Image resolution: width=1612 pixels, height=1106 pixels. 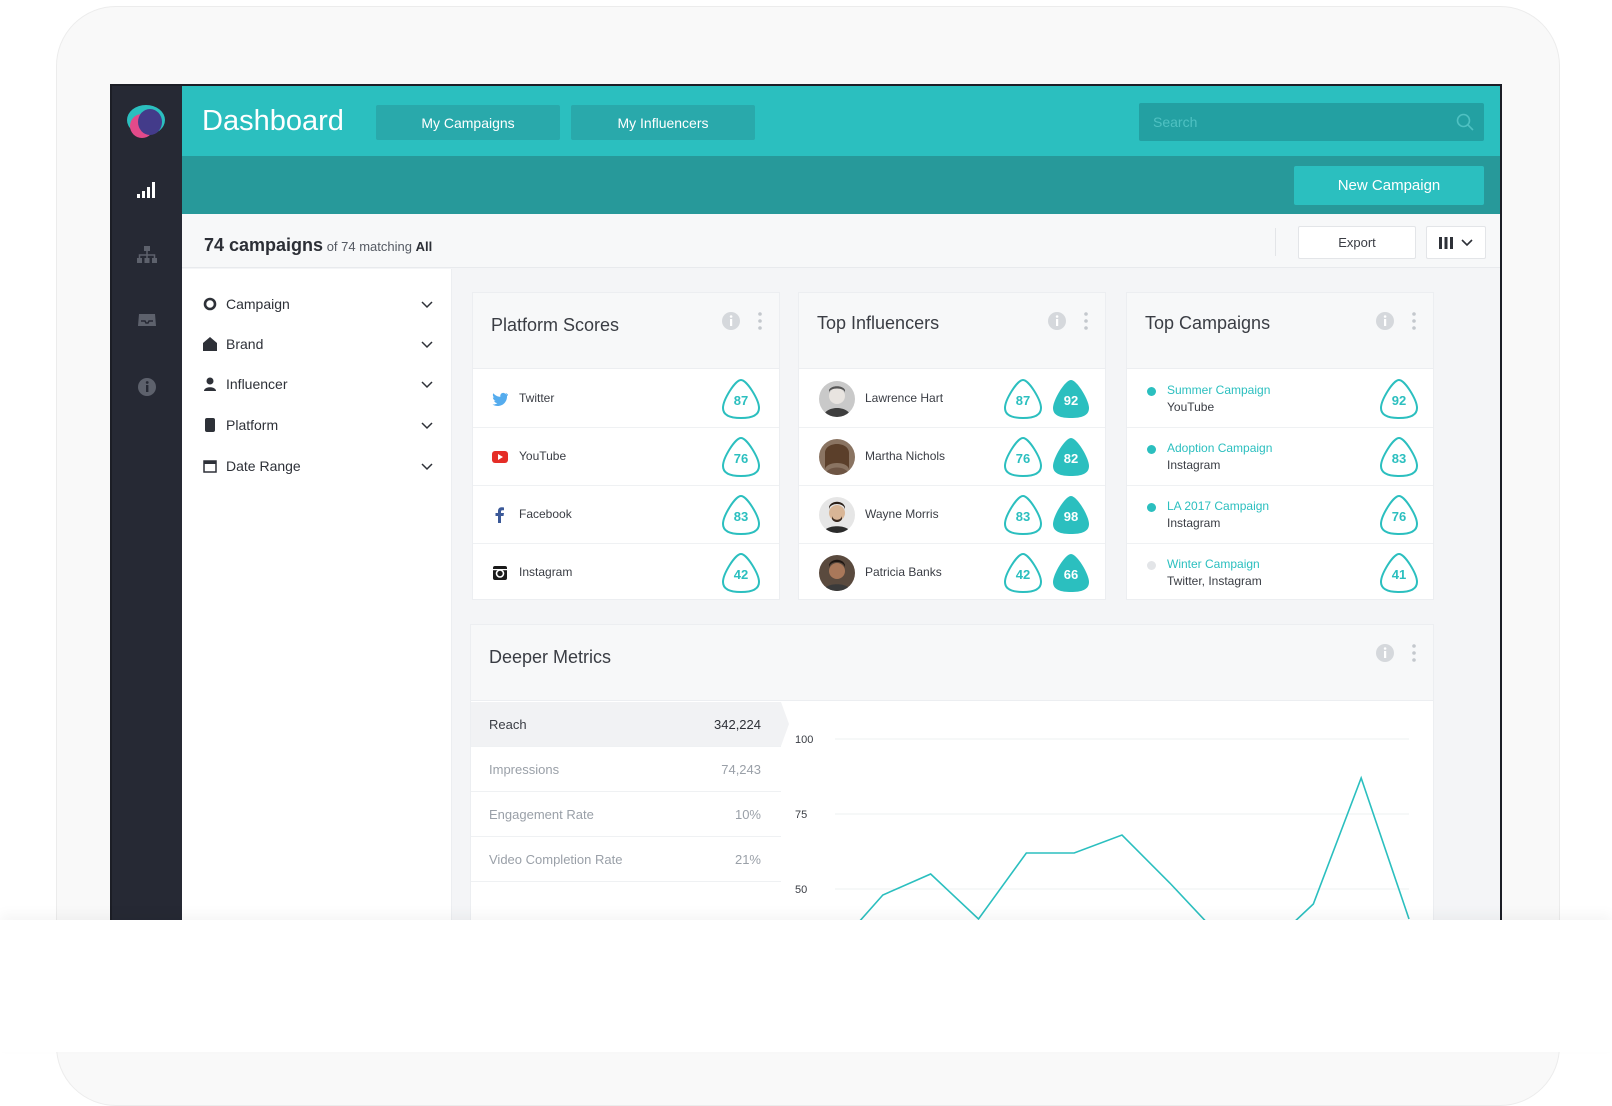 I want to click on list-item: Facebook 83, so click(x=626, y=515).